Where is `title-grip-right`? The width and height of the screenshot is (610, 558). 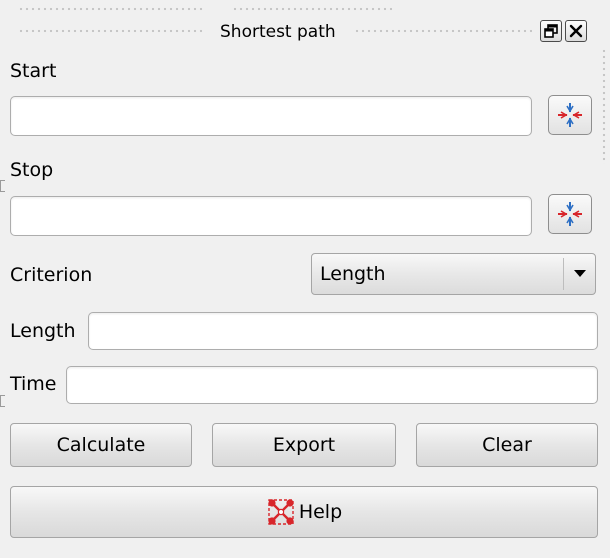
title-grip-right is located at coordinates (443, 31).